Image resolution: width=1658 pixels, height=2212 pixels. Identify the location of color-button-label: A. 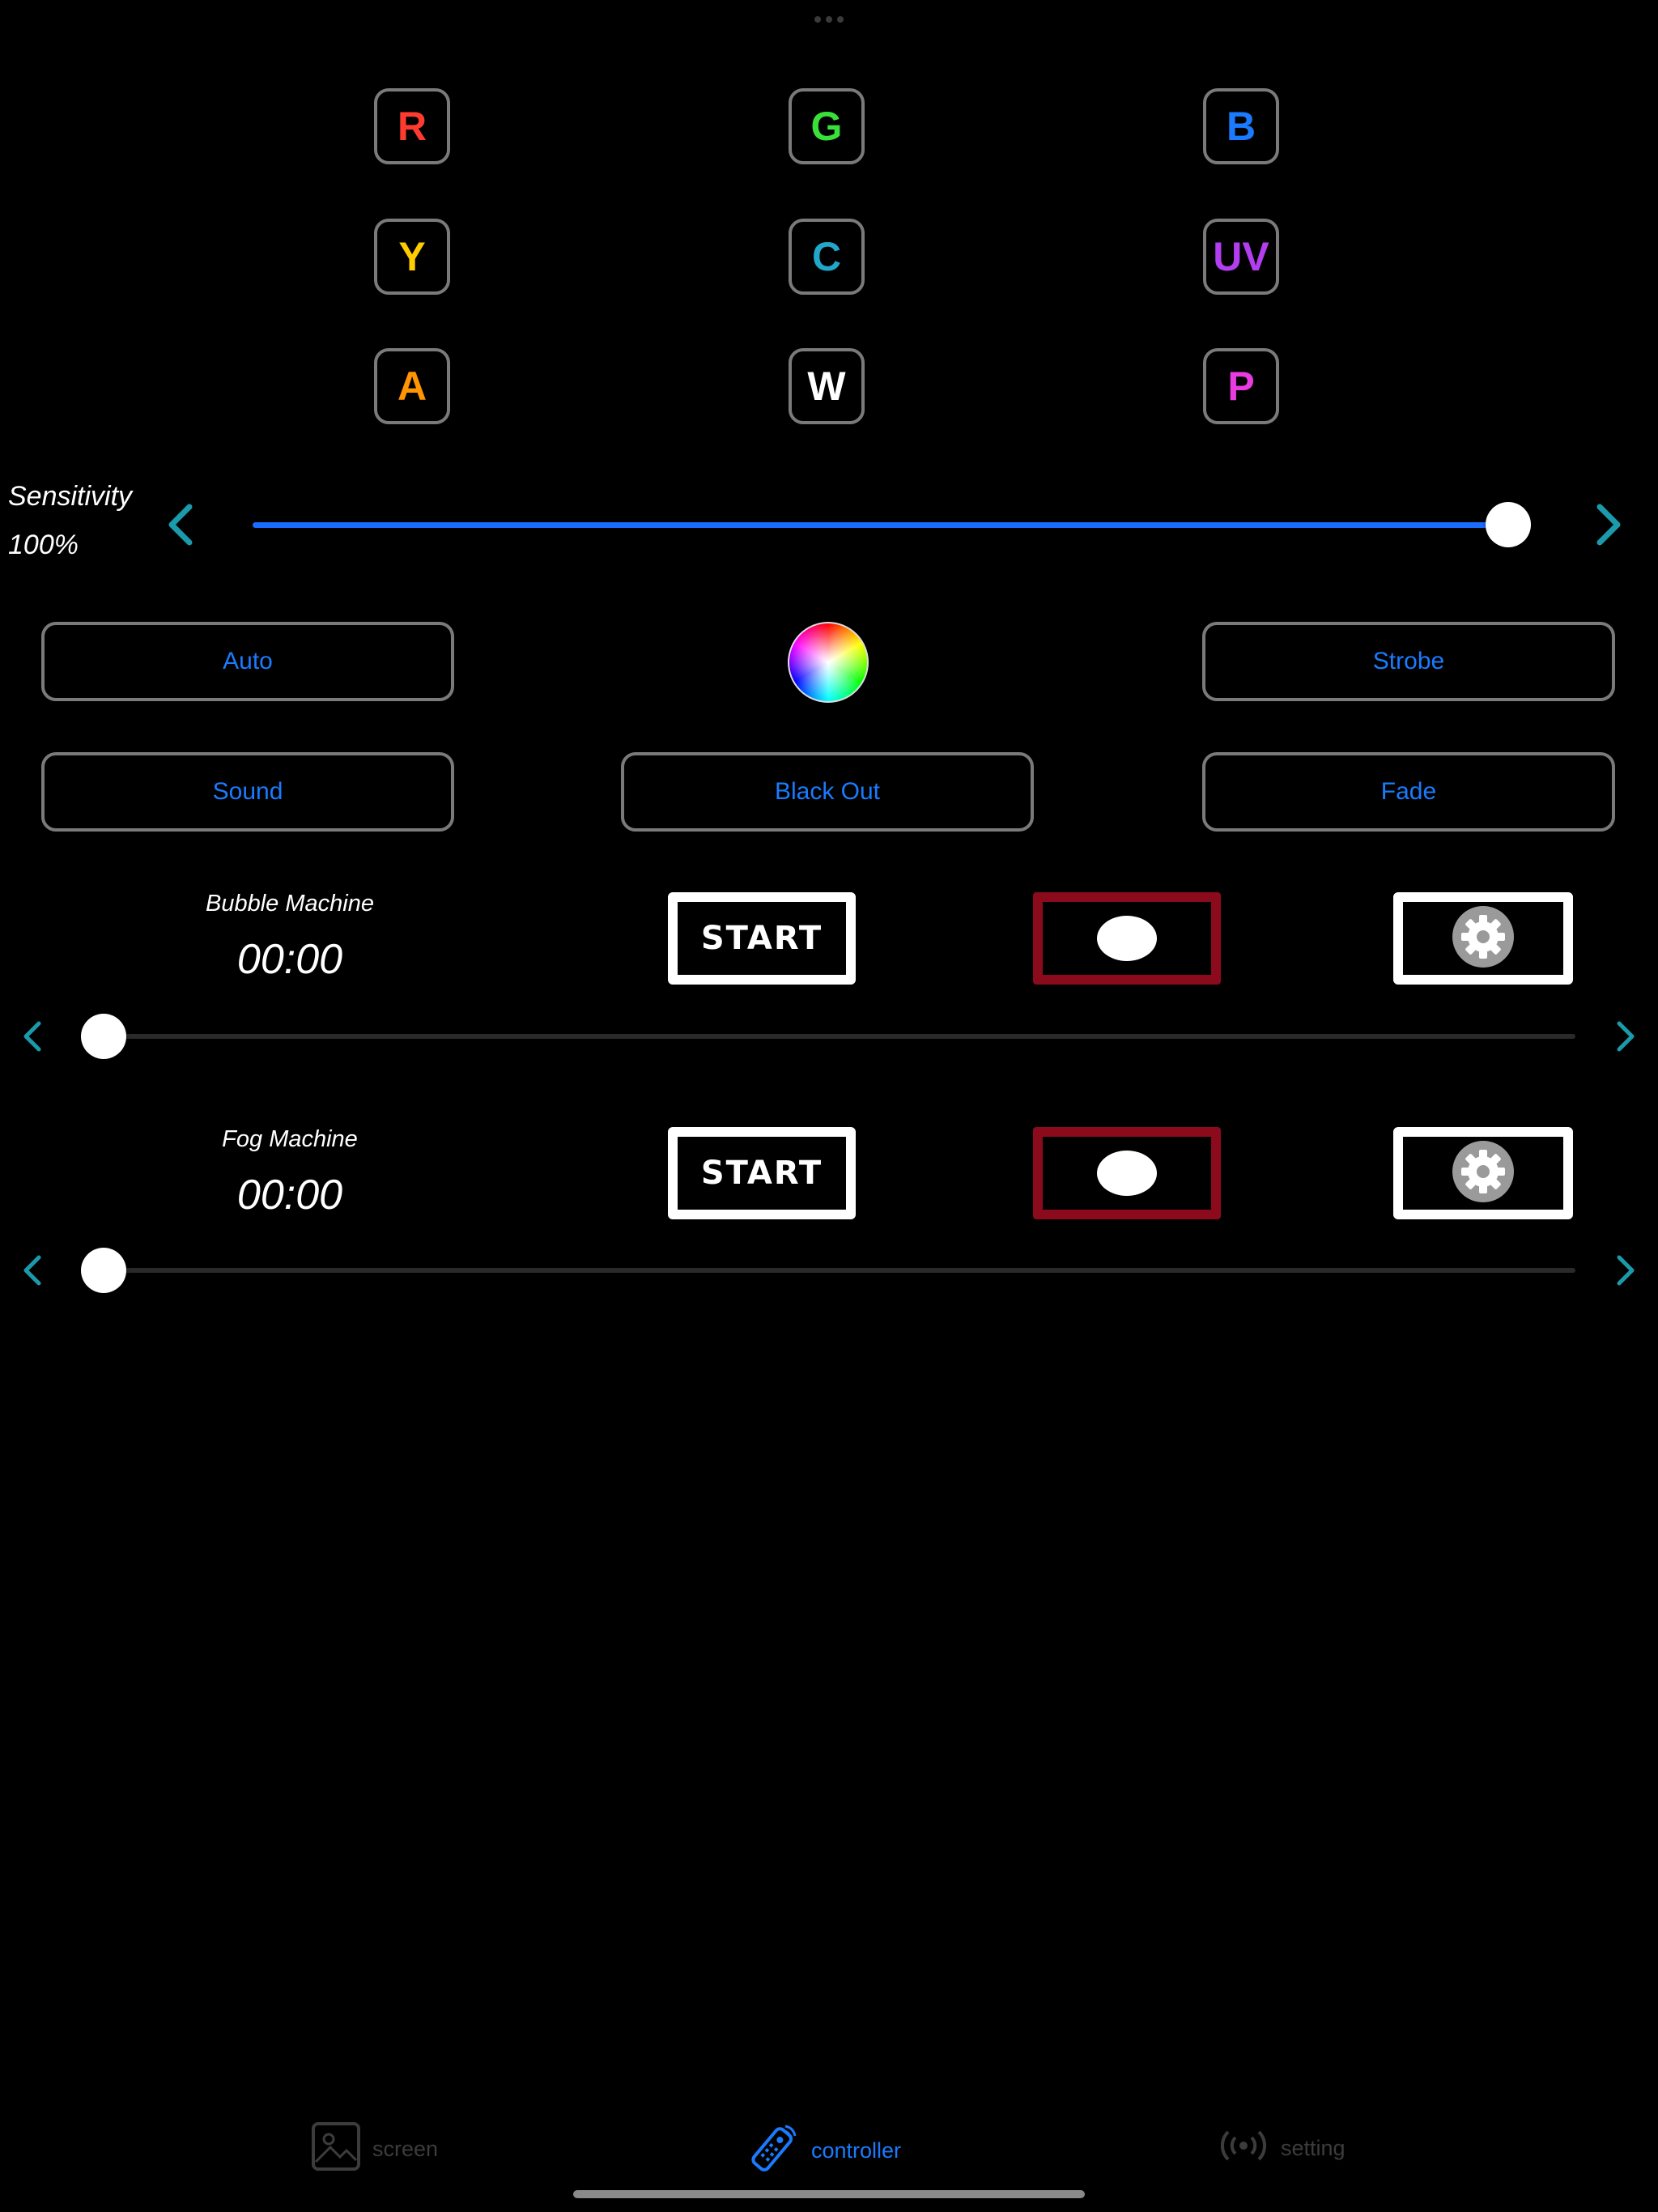
(412, 387).